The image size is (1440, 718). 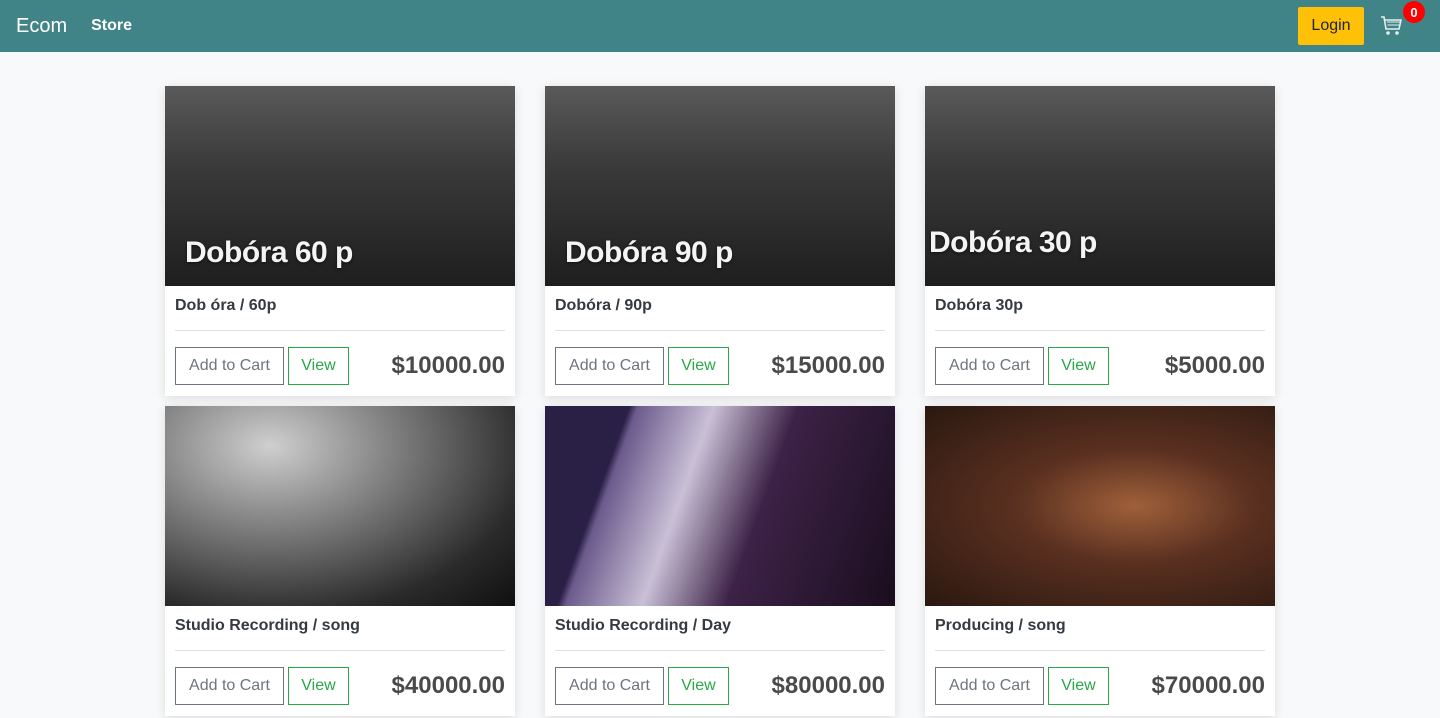 I want to click on brand-link: Ecom, so click(x=41, y=26).